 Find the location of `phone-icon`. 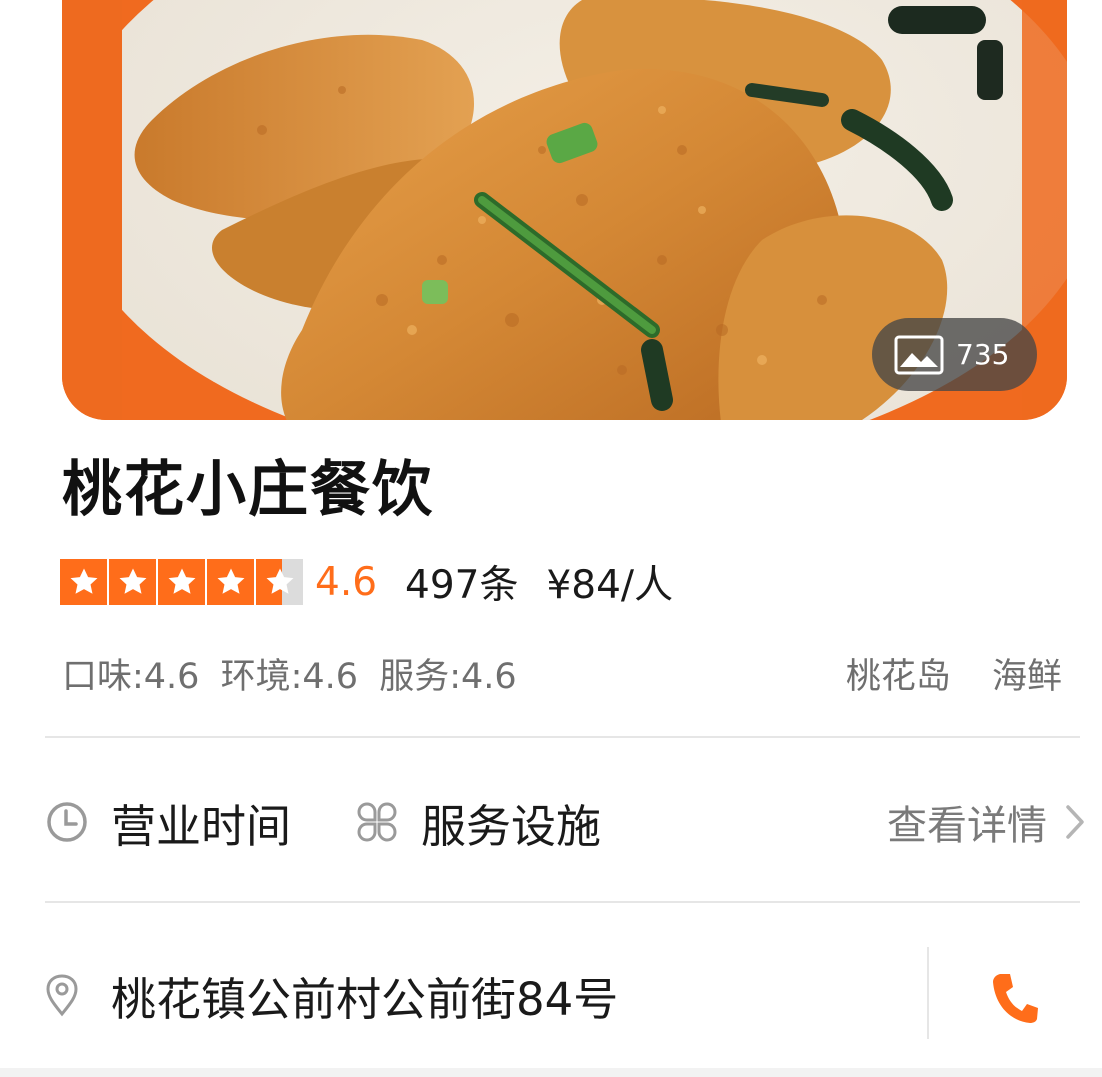

phone-icon is located at coordinates (1015, 998).